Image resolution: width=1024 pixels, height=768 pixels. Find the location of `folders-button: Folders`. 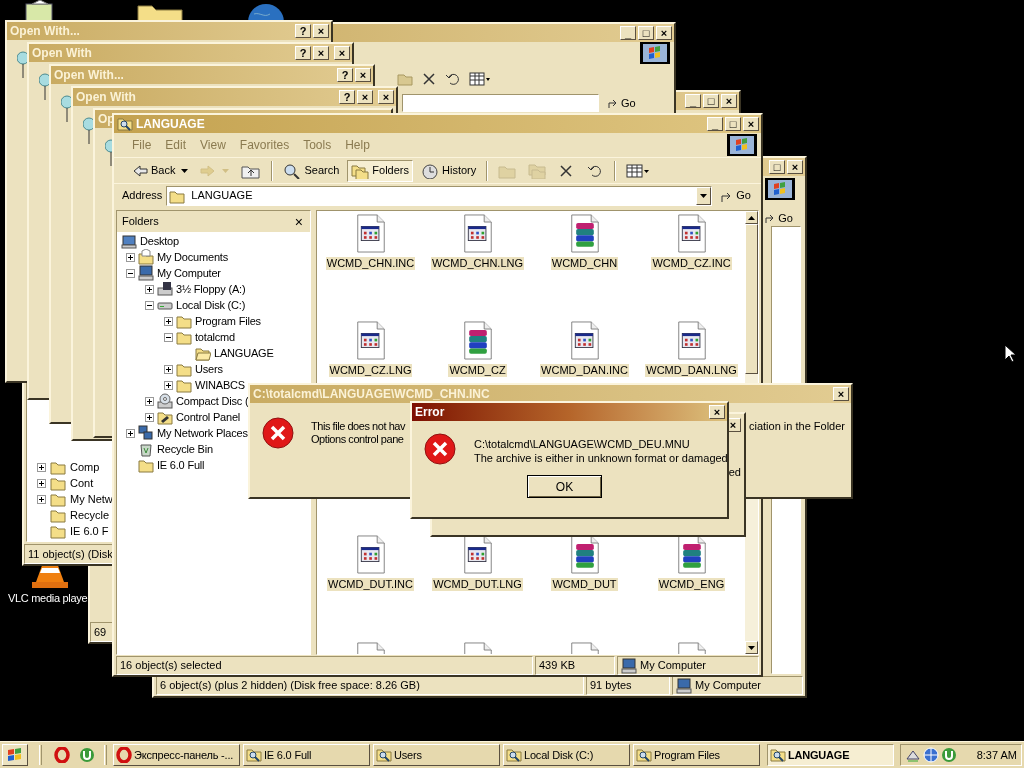

folders-button: Folders is located at coordinates (380, 170).